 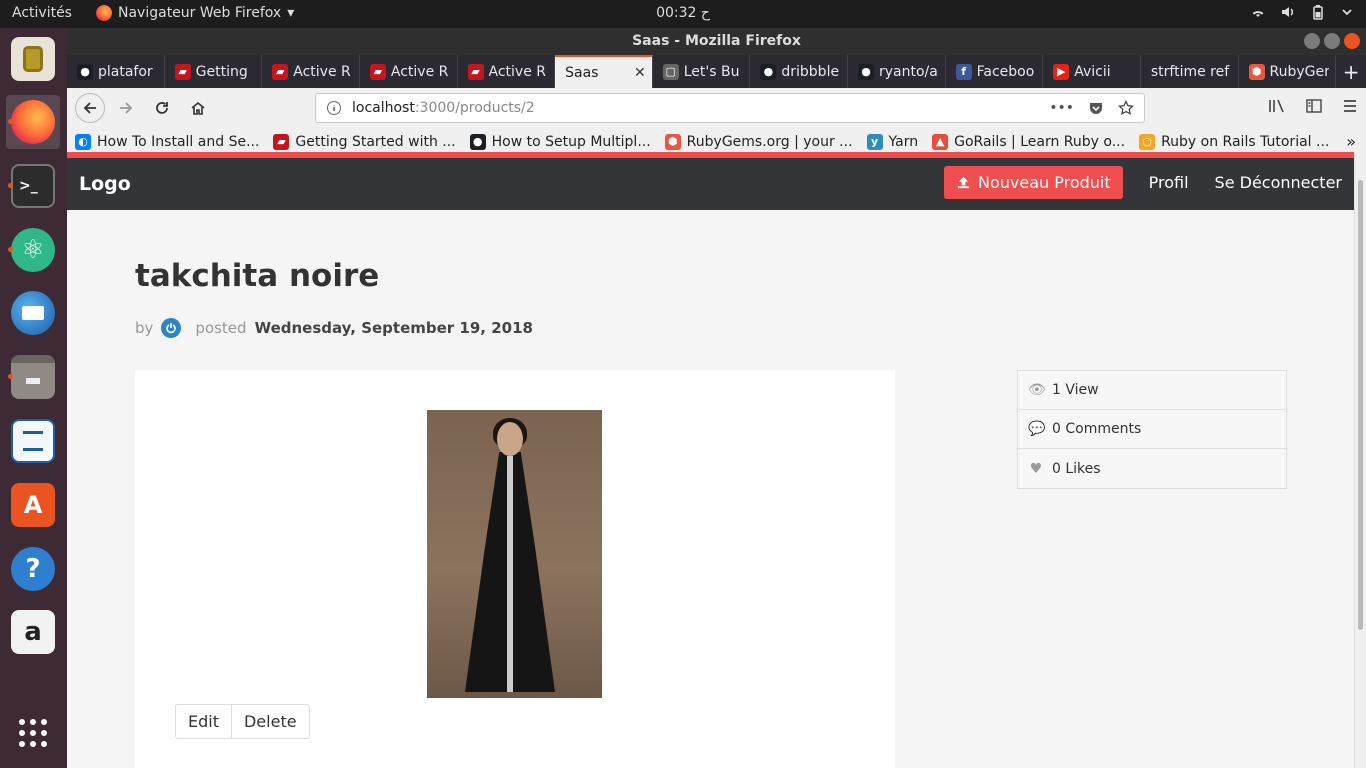 What do you see at coordinates (510, 574) in the screenshot?
I see `dress-trim` at bounding box center [510, 574].